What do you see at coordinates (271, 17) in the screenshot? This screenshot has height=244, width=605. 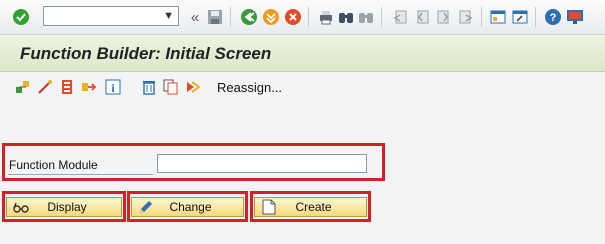 I see `exit-icon` at bounding box center [271, 17].